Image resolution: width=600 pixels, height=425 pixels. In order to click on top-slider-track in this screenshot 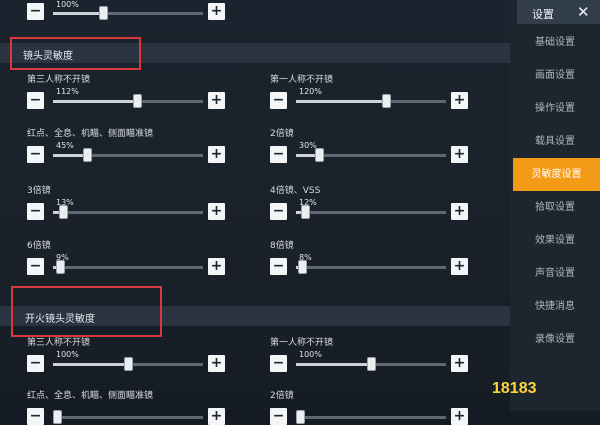, I will do `click(128, 13)`.